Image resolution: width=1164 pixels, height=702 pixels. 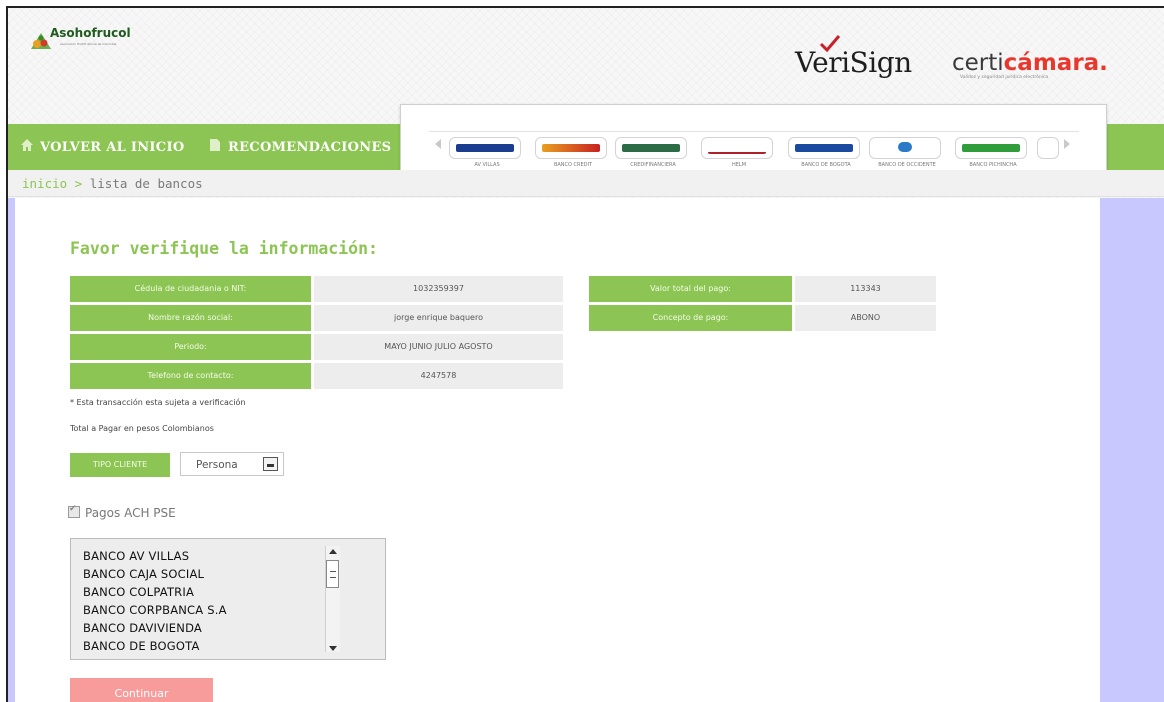 I want to click on document-icon, so click(x=215, y=145).